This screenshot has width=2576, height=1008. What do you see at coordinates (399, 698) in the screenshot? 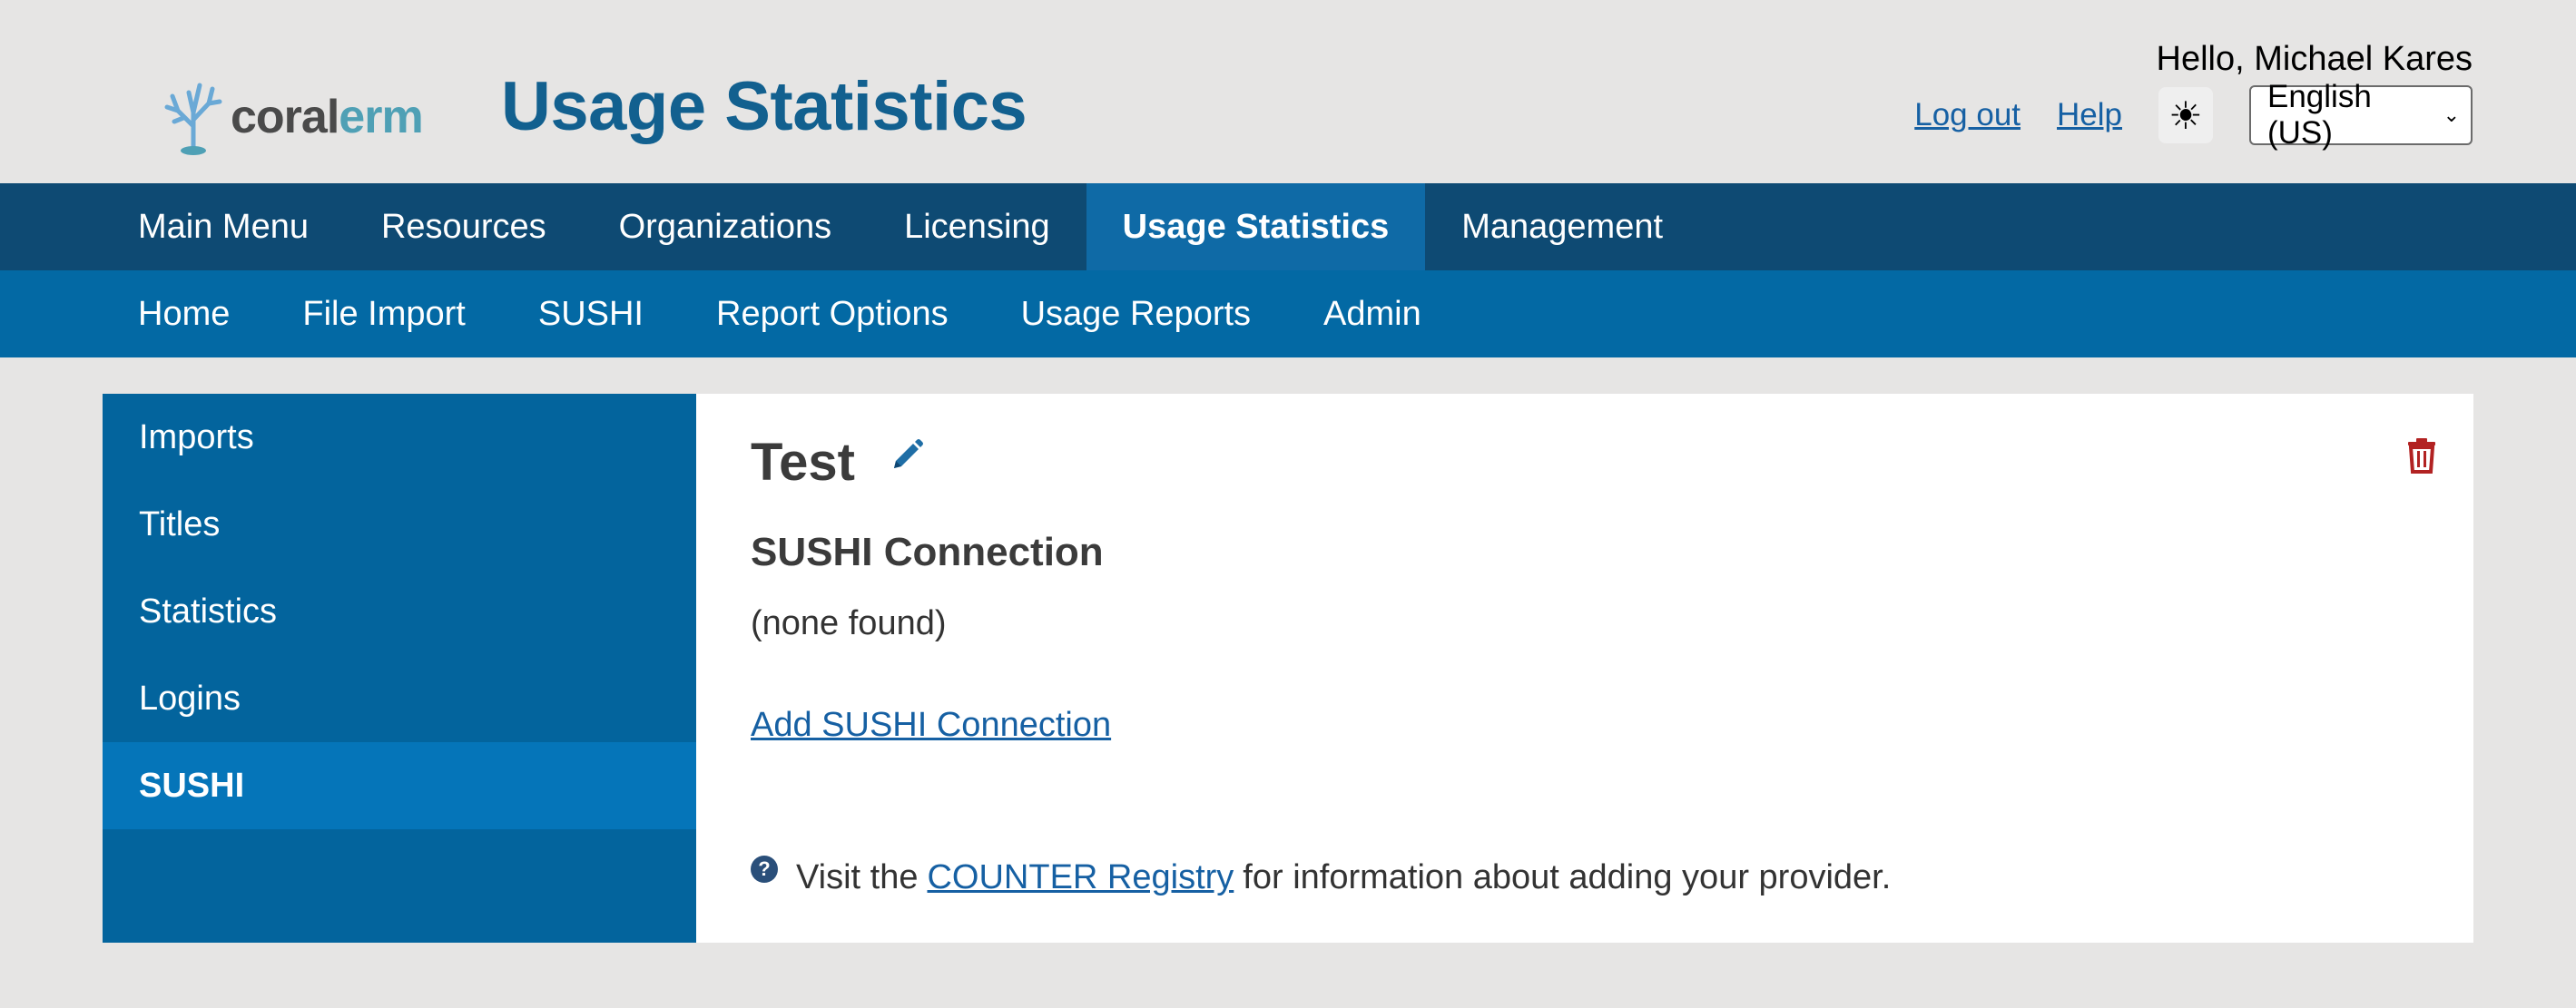
I see `sidebar-item-logins: Logins` at bounding box center [399, 698].